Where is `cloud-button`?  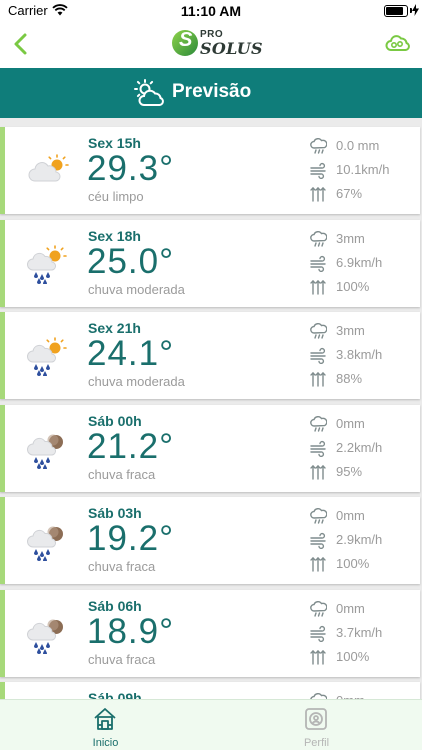
cloud-button is located at coordinates (398, 44).